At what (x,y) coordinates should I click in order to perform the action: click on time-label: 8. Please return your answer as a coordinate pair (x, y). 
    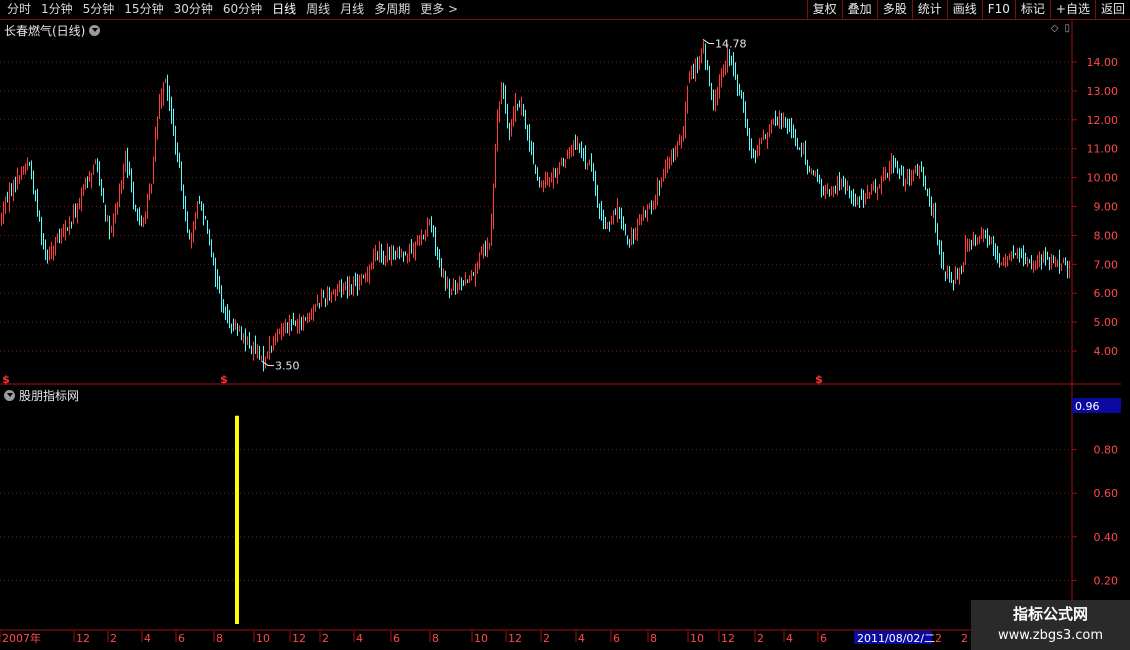
    Looking at the image, I should click on (653, 638).